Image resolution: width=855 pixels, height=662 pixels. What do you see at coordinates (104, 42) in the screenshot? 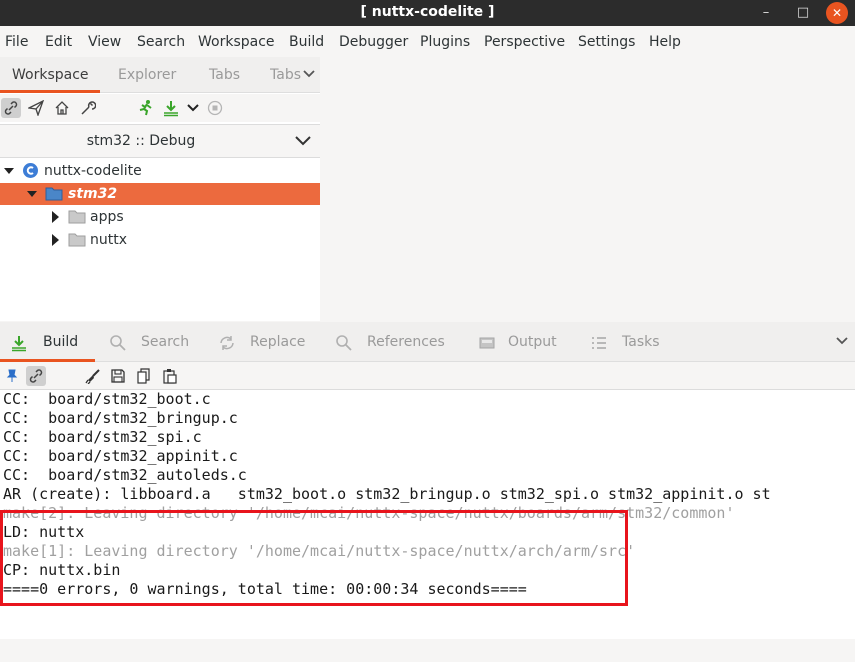
I see `menu-view: View` at bounding box center [104, 42].